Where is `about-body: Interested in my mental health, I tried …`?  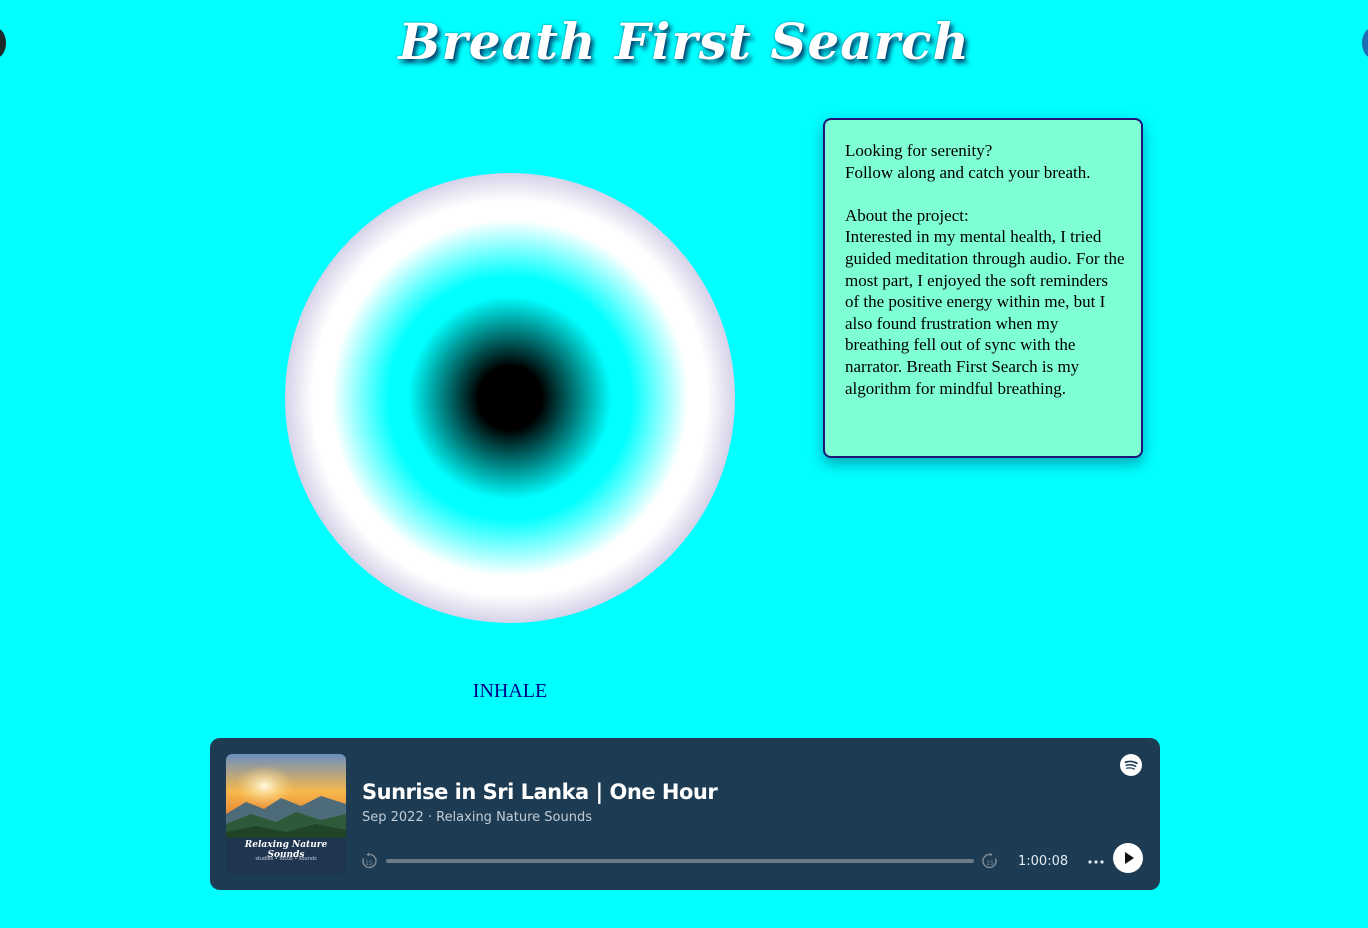 about-body: Interested in my mental health, I tried … is located at coordinates (985, 312).